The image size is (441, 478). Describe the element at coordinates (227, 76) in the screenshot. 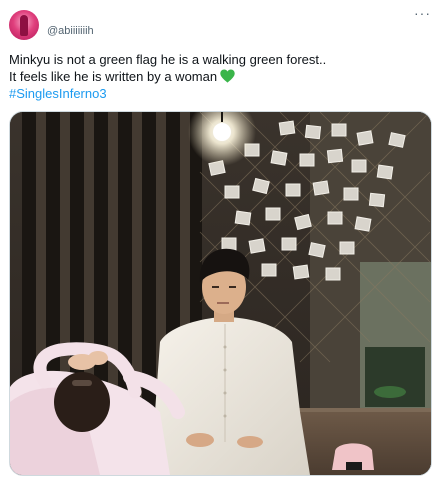

I see `green-heart-icon` at that location.